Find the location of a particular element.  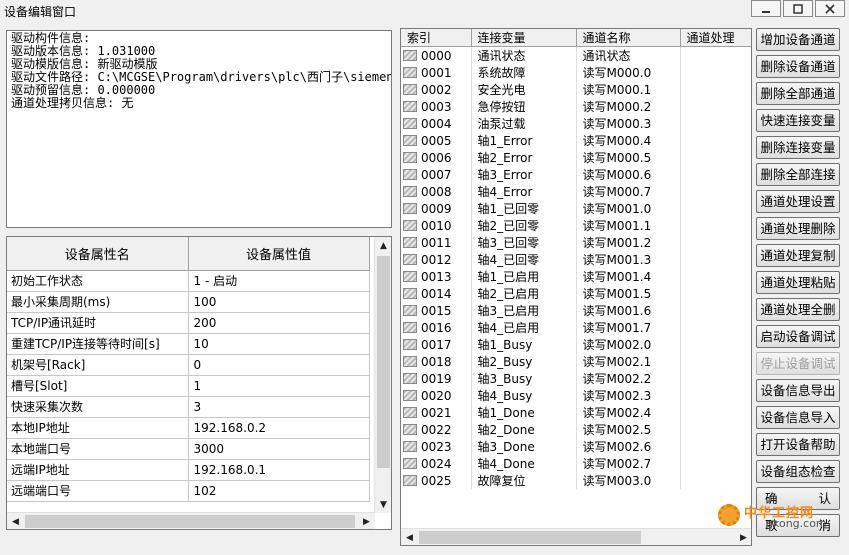

table-row: 最小采集周期(ms) 100 is located at coordinates (188, 302).